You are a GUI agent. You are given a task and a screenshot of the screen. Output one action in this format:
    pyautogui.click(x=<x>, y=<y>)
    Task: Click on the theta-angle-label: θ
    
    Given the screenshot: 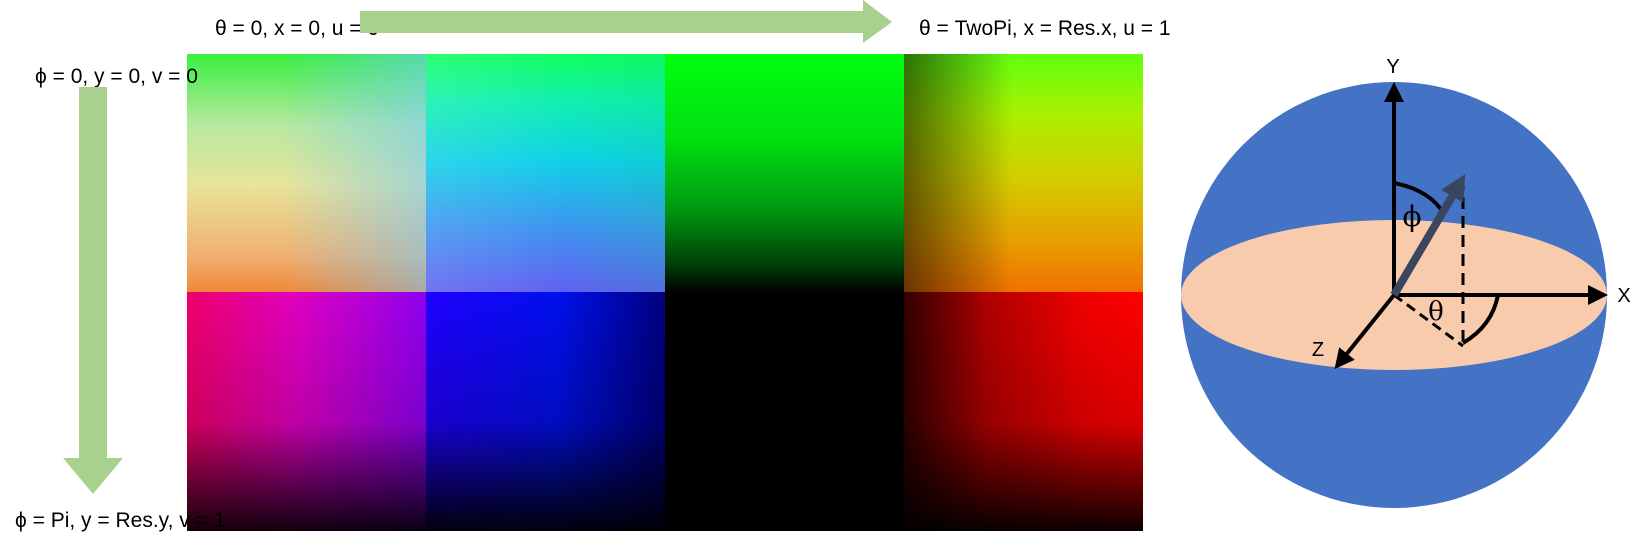 What is the action you would take?
    pyautogui.click(x=1436, y=312)
    